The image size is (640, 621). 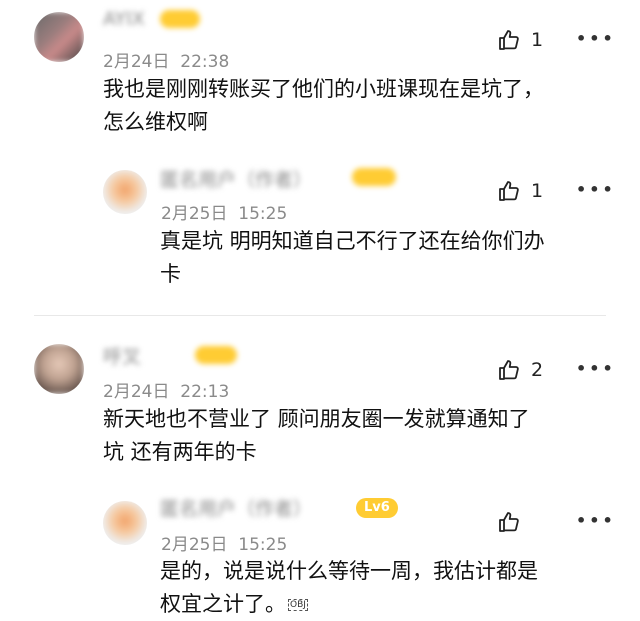 I want to click on like-button, so click(x=514, y=522).